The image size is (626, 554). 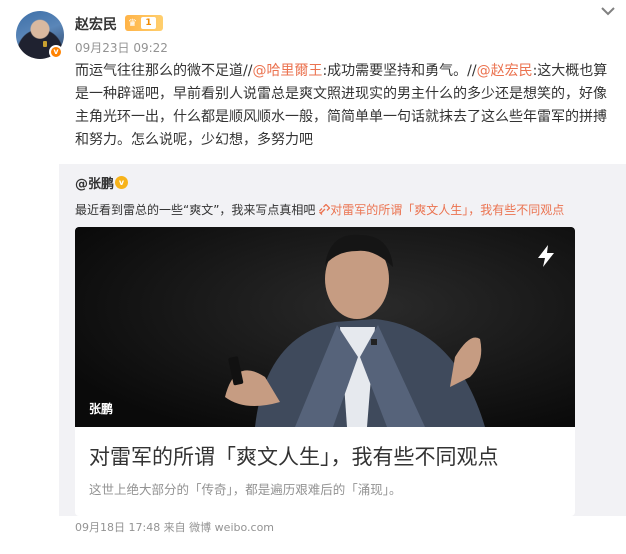 I want to click on article-title: 对雷军的所谓「爽文人生」，我有些不同观点, so click(x=294, y=456).